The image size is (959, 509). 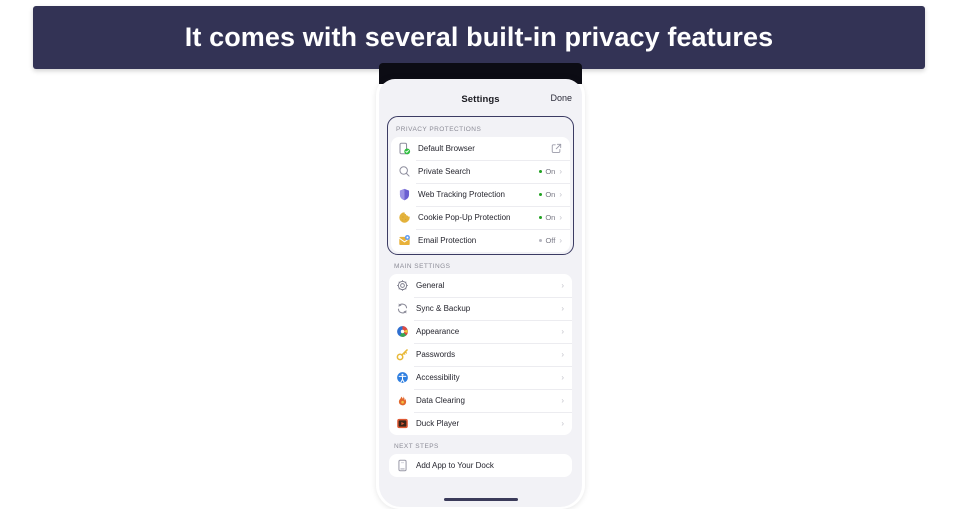 I want to click on settings-row: Sync & Backup ›, so click(x=480, y=308).